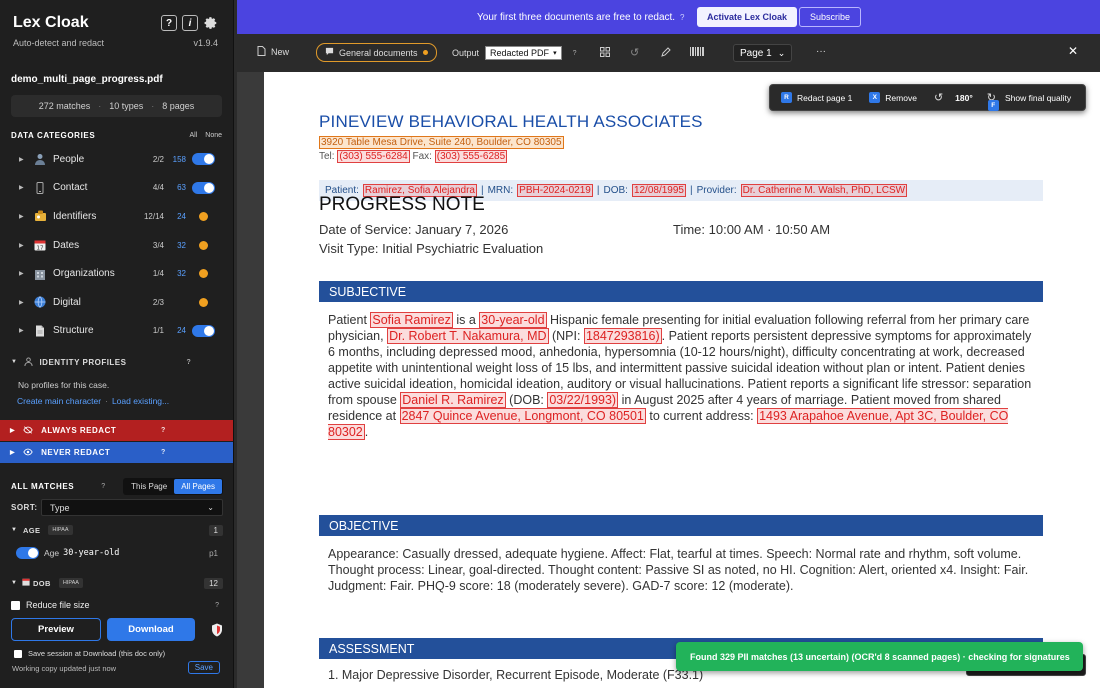 This screenshot has height=688, width=1100. What do you see at coordinates (117, 553) in the screenshot?
I see `match-item: Age 30-year-old p1` at bounding box center [117, 553].